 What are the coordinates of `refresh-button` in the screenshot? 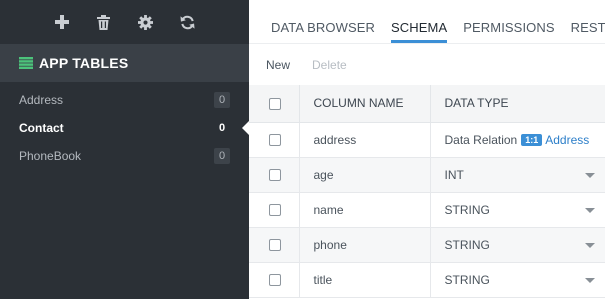 It's located at (188, 22).